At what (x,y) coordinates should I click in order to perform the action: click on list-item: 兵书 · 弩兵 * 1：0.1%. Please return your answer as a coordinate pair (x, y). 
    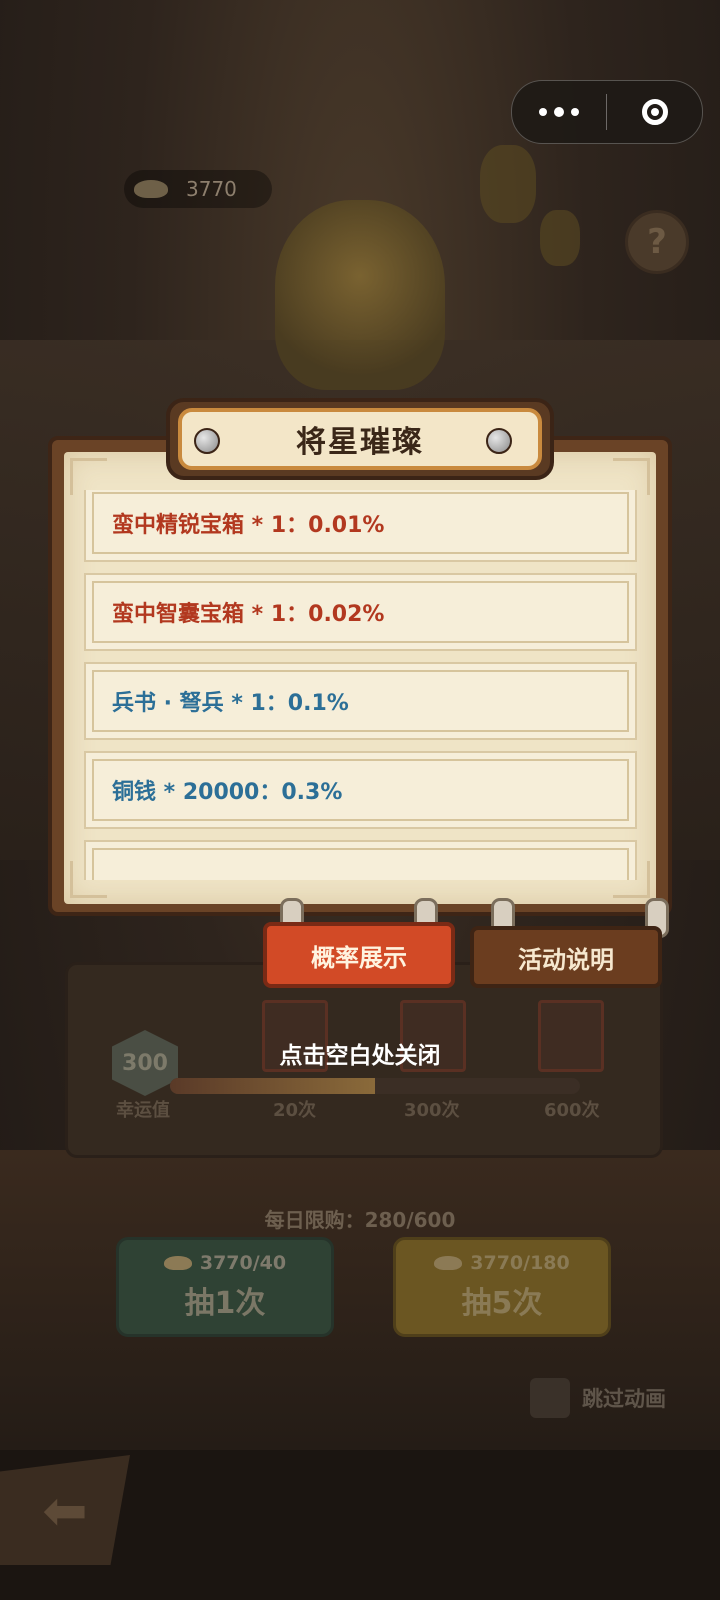
    Looking at the image, I should click on (360, 701).